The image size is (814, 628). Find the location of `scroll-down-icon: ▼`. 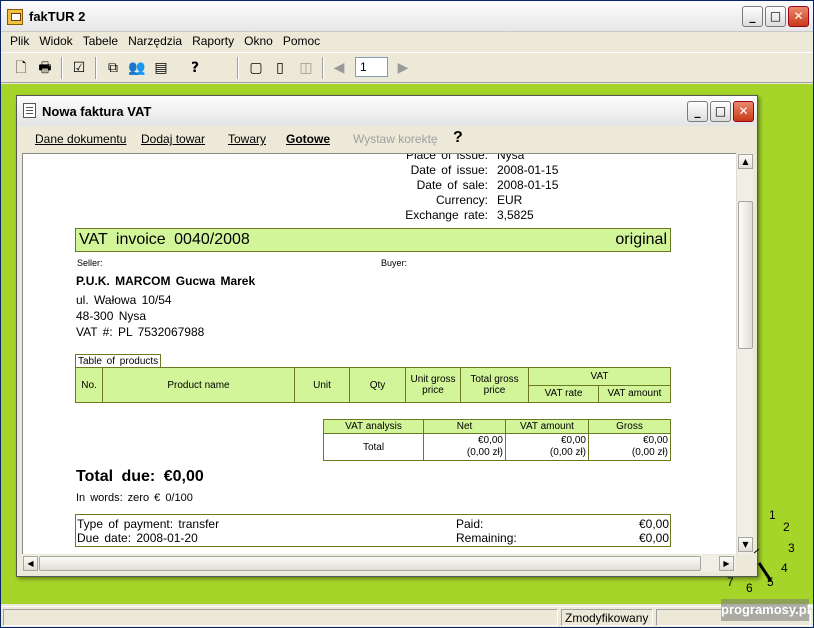

scroll-down-icon: ▼ is located at coordinates (745, 544).